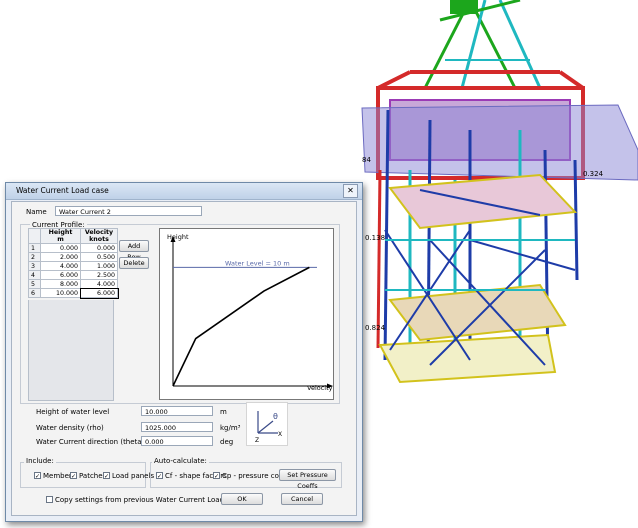 The height and width of the screenshot is (528, 638). I want to click on load-panels-label: Load panels, so click(133, 476).